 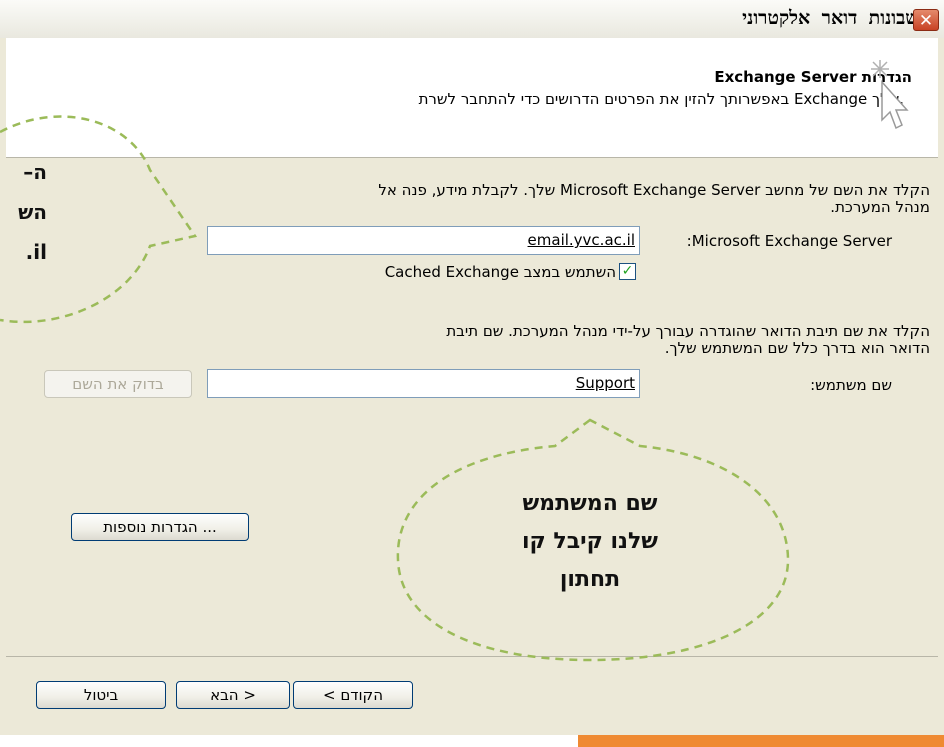 I want to click on check-icon: ✓, so click(x=627, y=271).